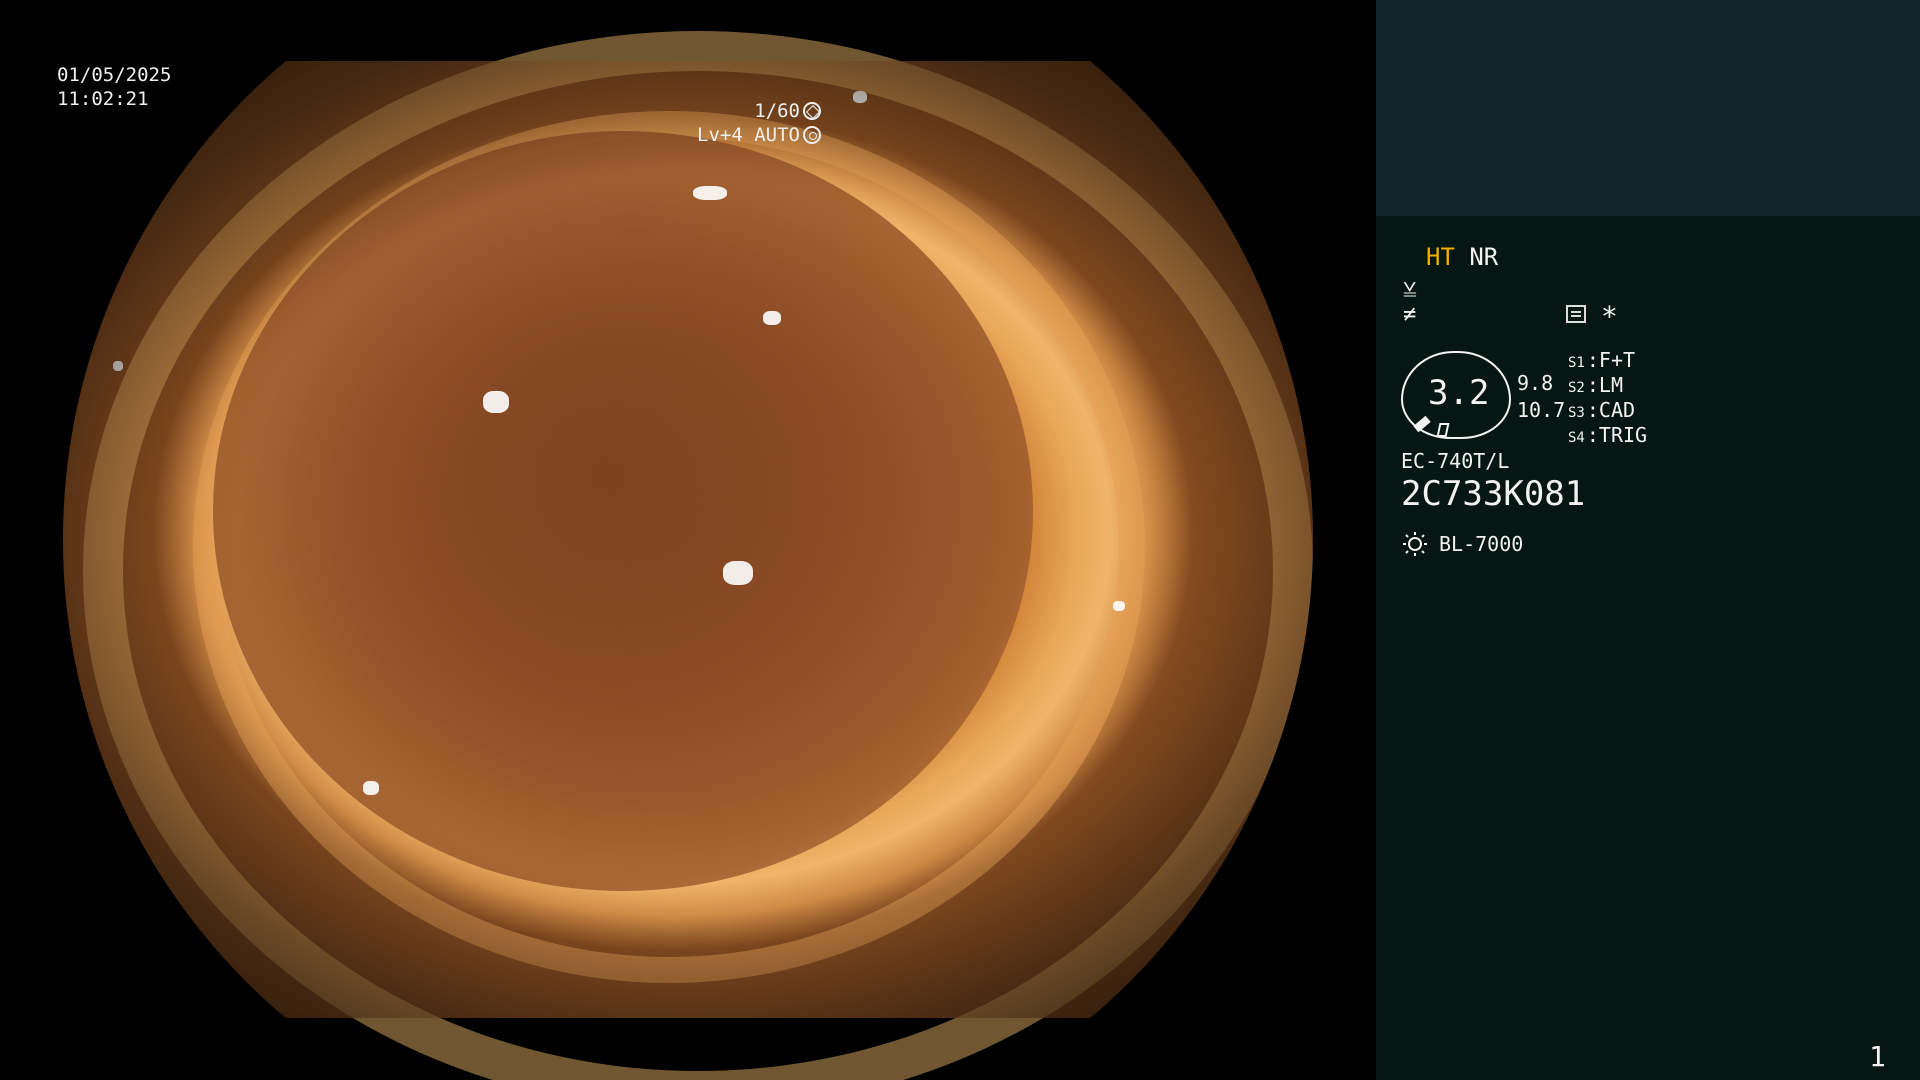 The width and height of the screenshot is (1920, 1080). I want to click on lamp-icon, so click(1415, 544).